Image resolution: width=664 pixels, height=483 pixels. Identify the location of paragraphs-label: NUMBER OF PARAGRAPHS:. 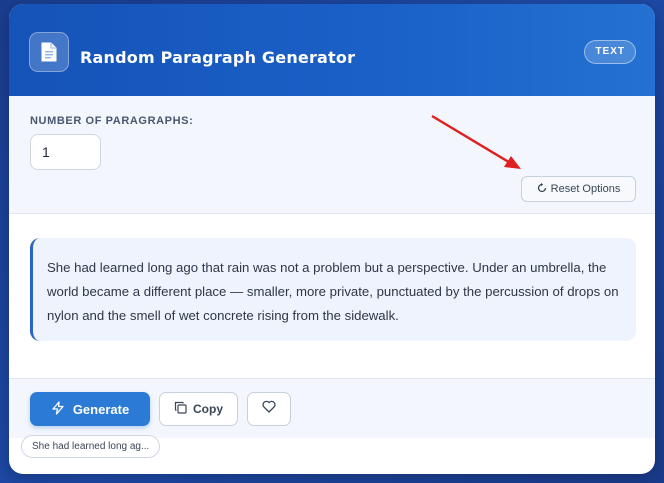
(112, 121).